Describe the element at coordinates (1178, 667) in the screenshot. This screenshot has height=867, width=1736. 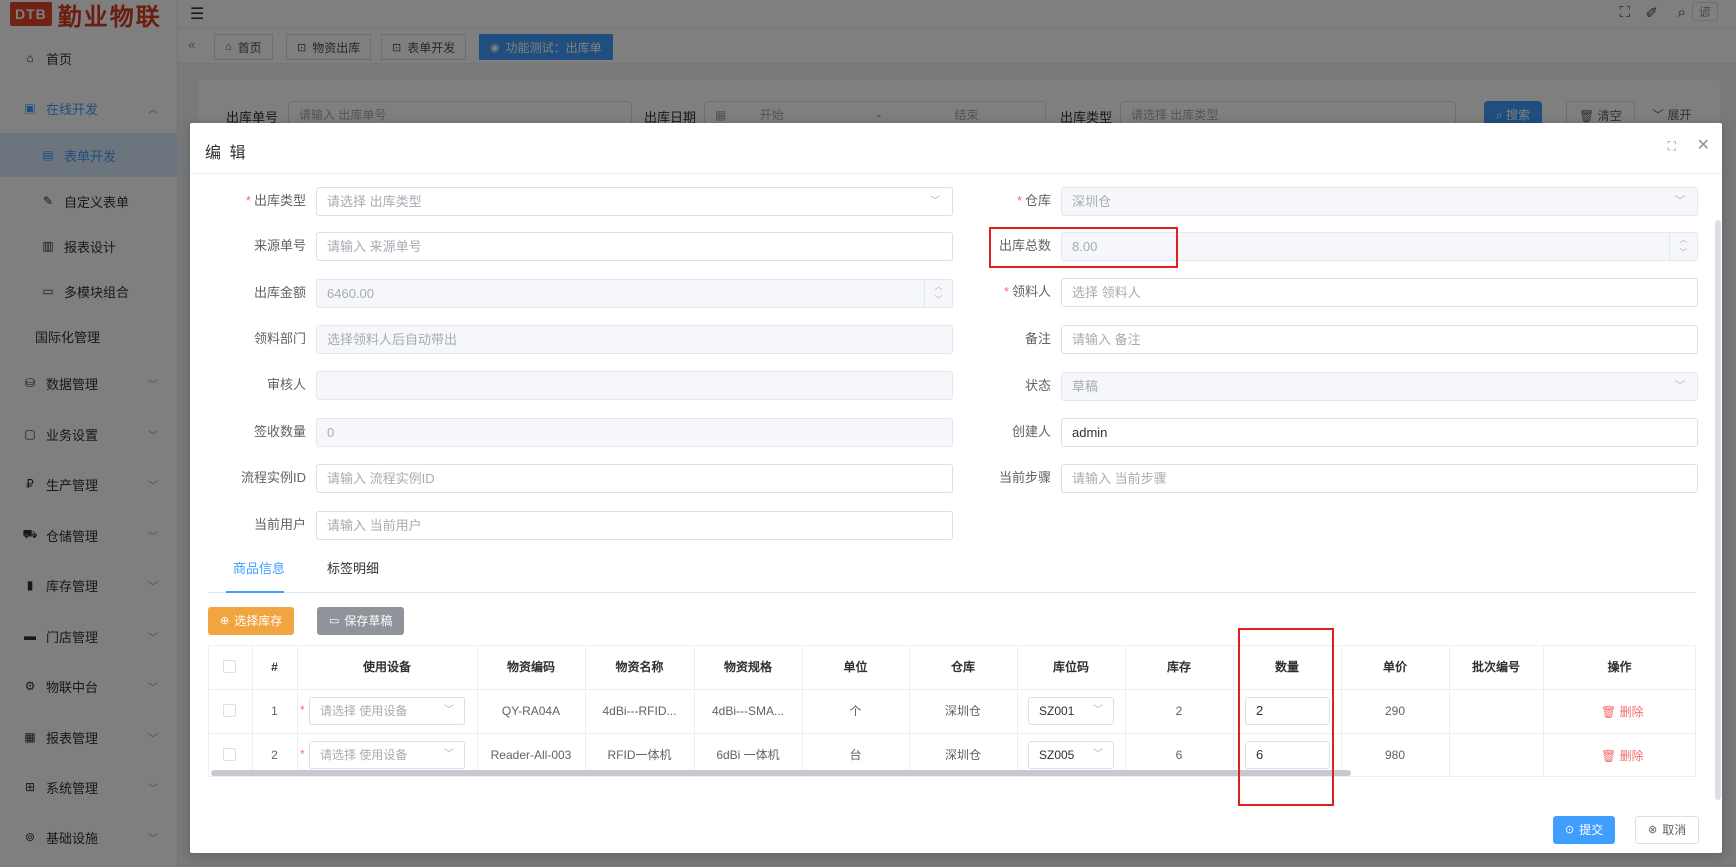
I see `table-header-stock: 库存` at that location.